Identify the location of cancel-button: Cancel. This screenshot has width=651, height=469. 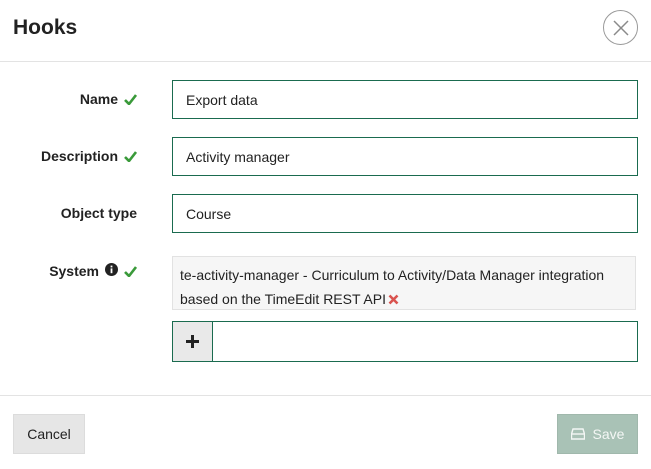
(49, 434).